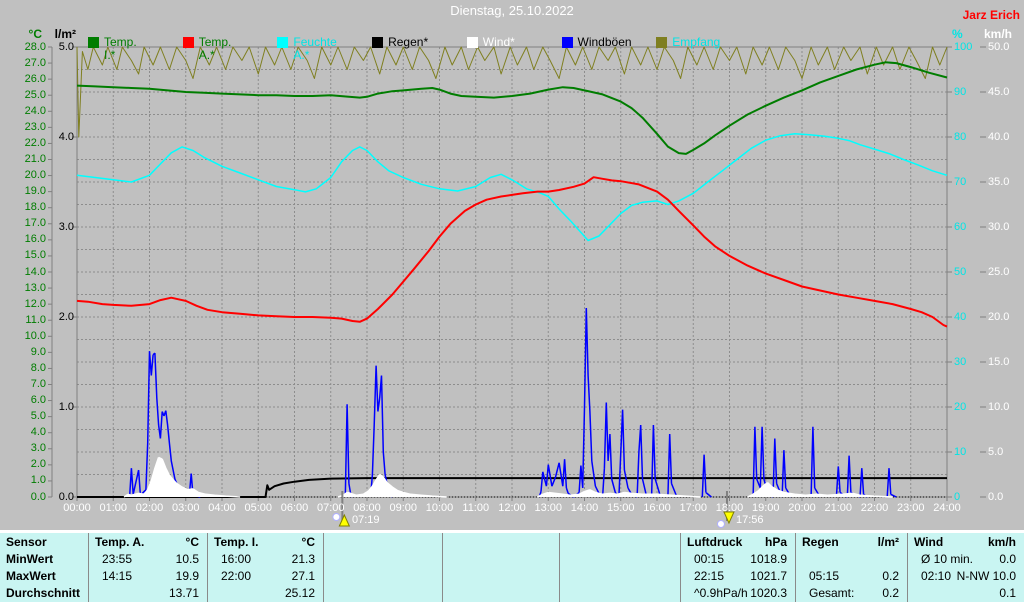 This screenshot has width=1024, height=602. Describe the element at coordinates (120, 48) in the screenshot. I see `legend-label: Temp. I.*` at that location.